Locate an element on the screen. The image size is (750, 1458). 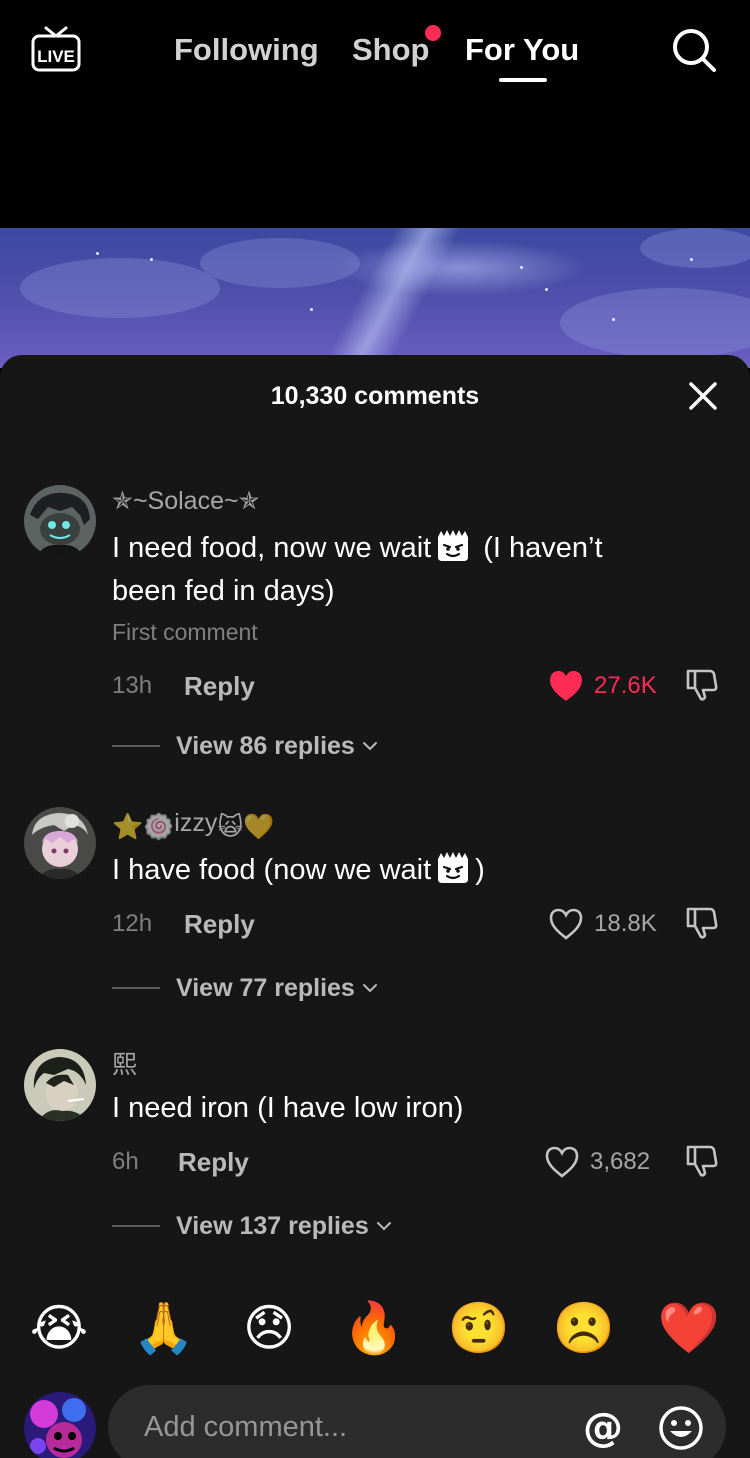
first-comment-label: First comment is located at coordinates (185, 632).